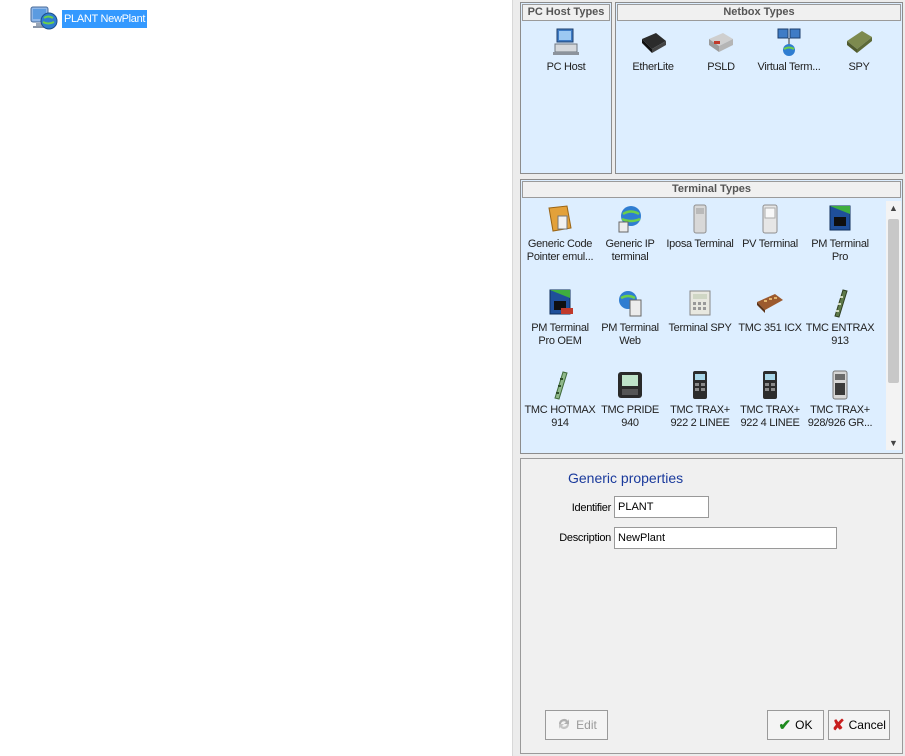 The height and width of the screenshot is (756, 905). Describe the element at coordinates (804, 725) in the screenshot. I see `ok-button-label: OK` at that location.